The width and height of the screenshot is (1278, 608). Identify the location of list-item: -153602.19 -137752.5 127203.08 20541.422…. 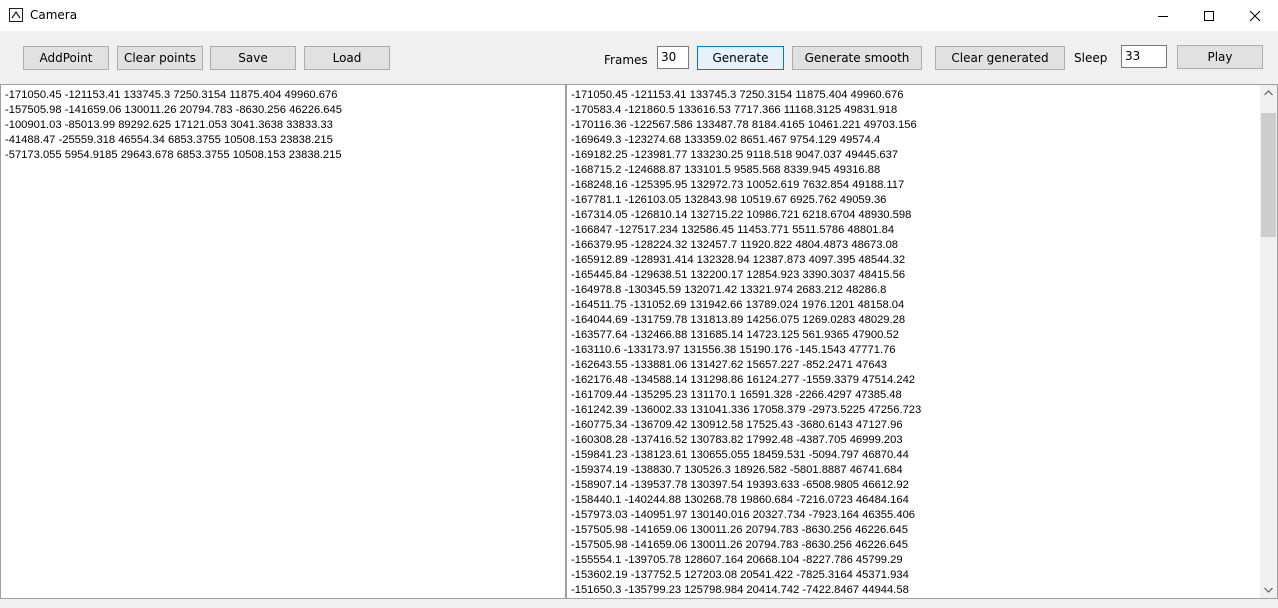
(740, 575).